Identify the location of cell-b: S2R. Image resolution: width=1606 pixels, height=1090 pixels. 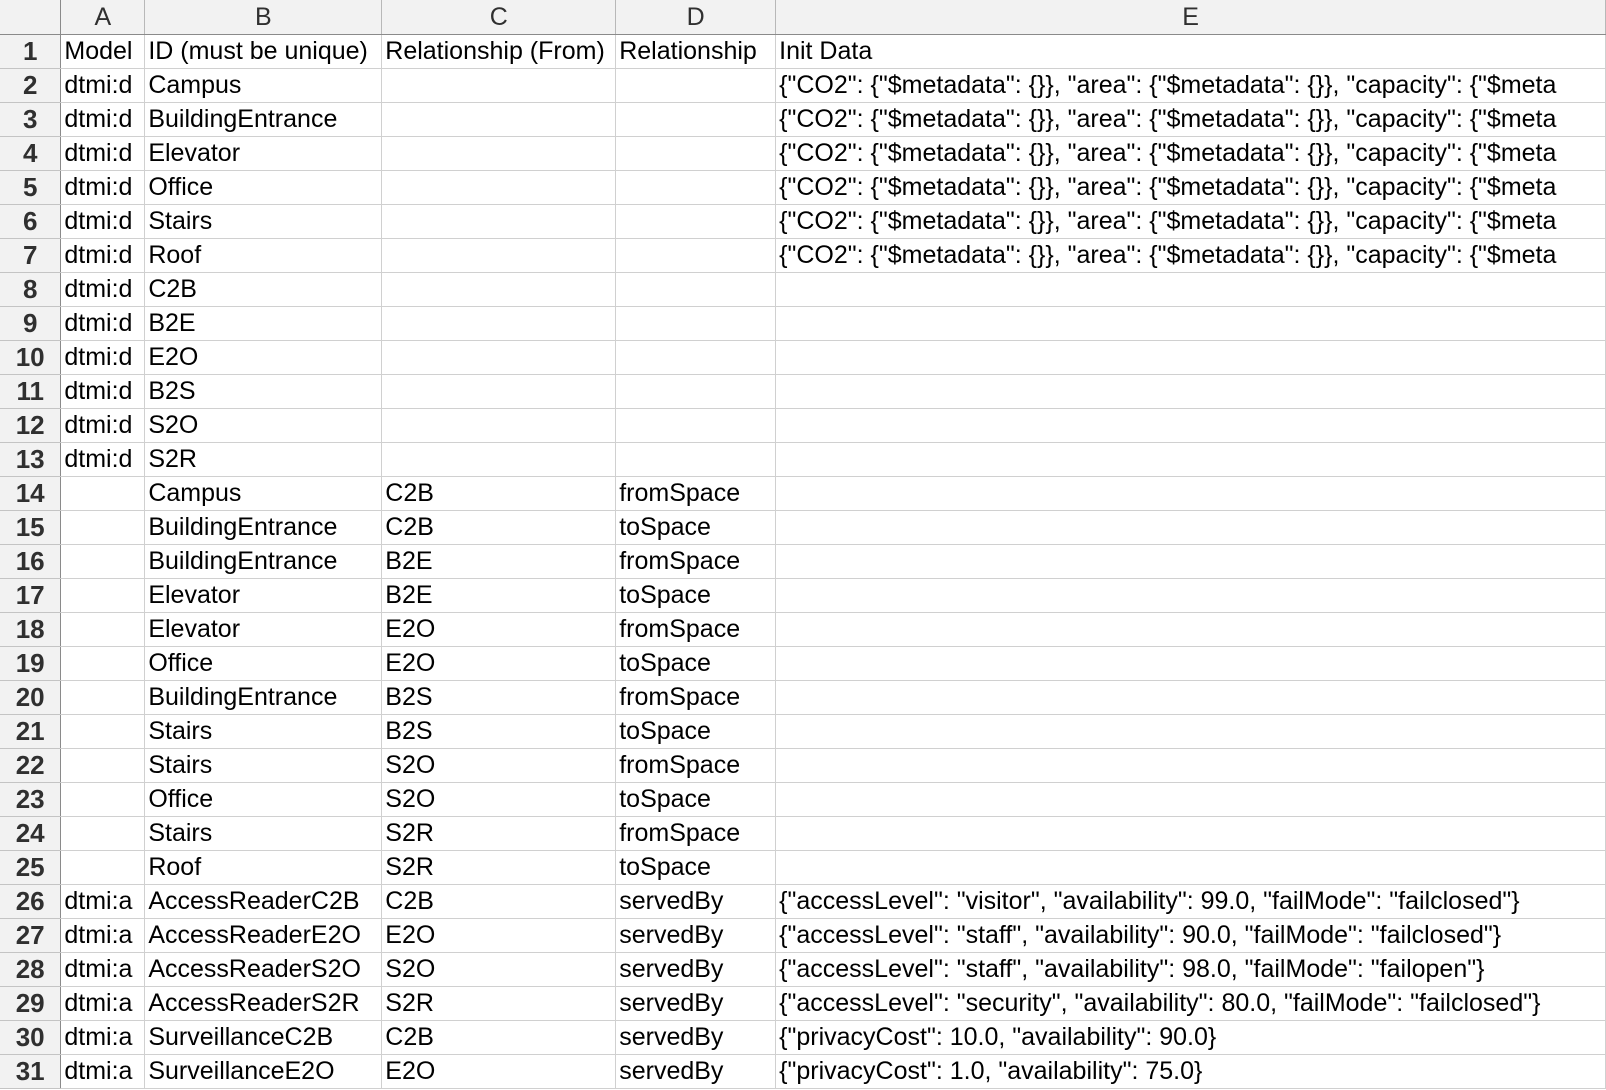
(263, 459).